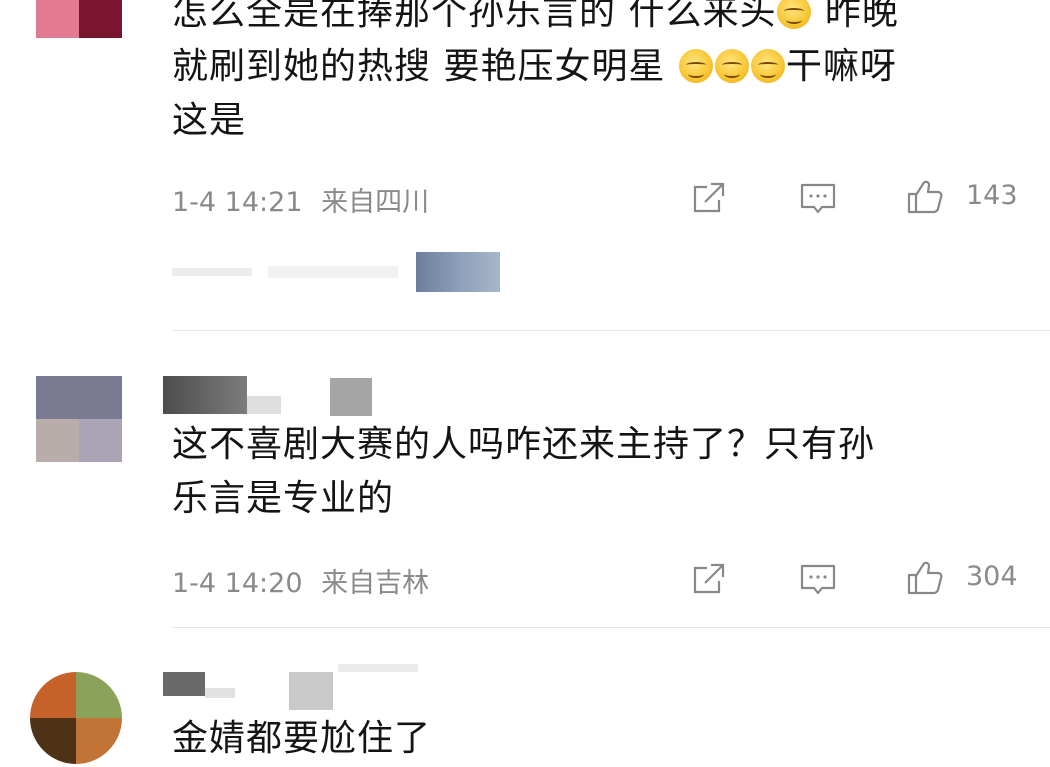 This screenshot has width=1050, height=767. I want to click on comment-meta: 1-4 14:20 来自吉林, so click(300, 580).